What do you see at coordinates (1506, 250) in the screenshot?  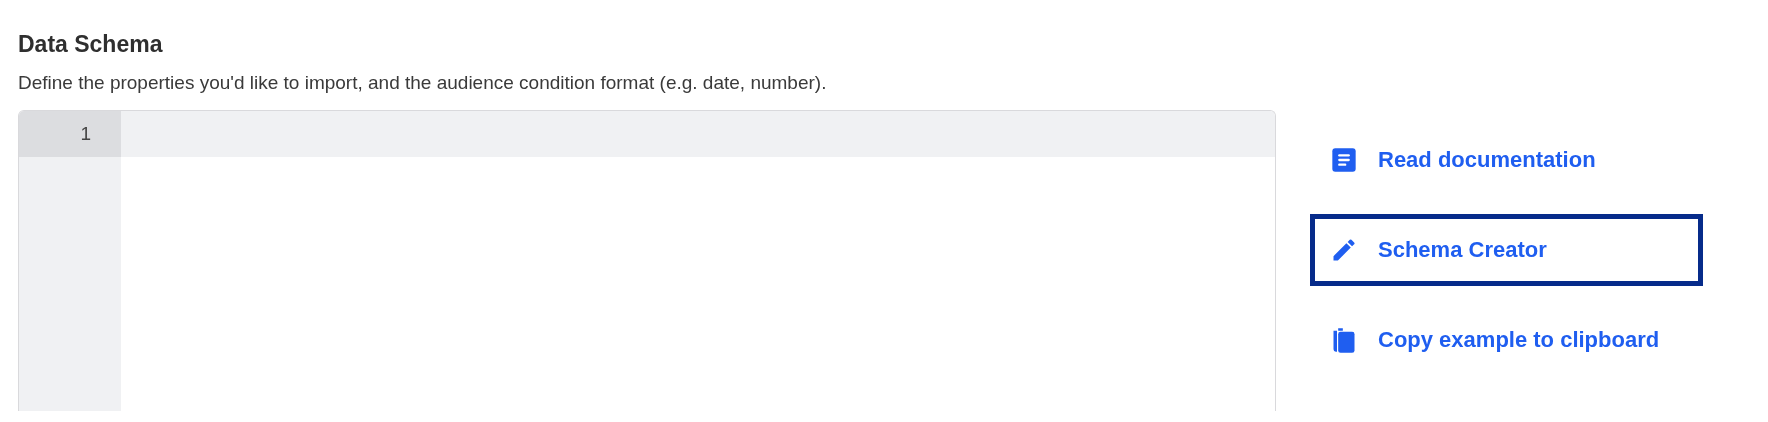 I see `link: Schema Creator` at bounding box center [1506, 250].